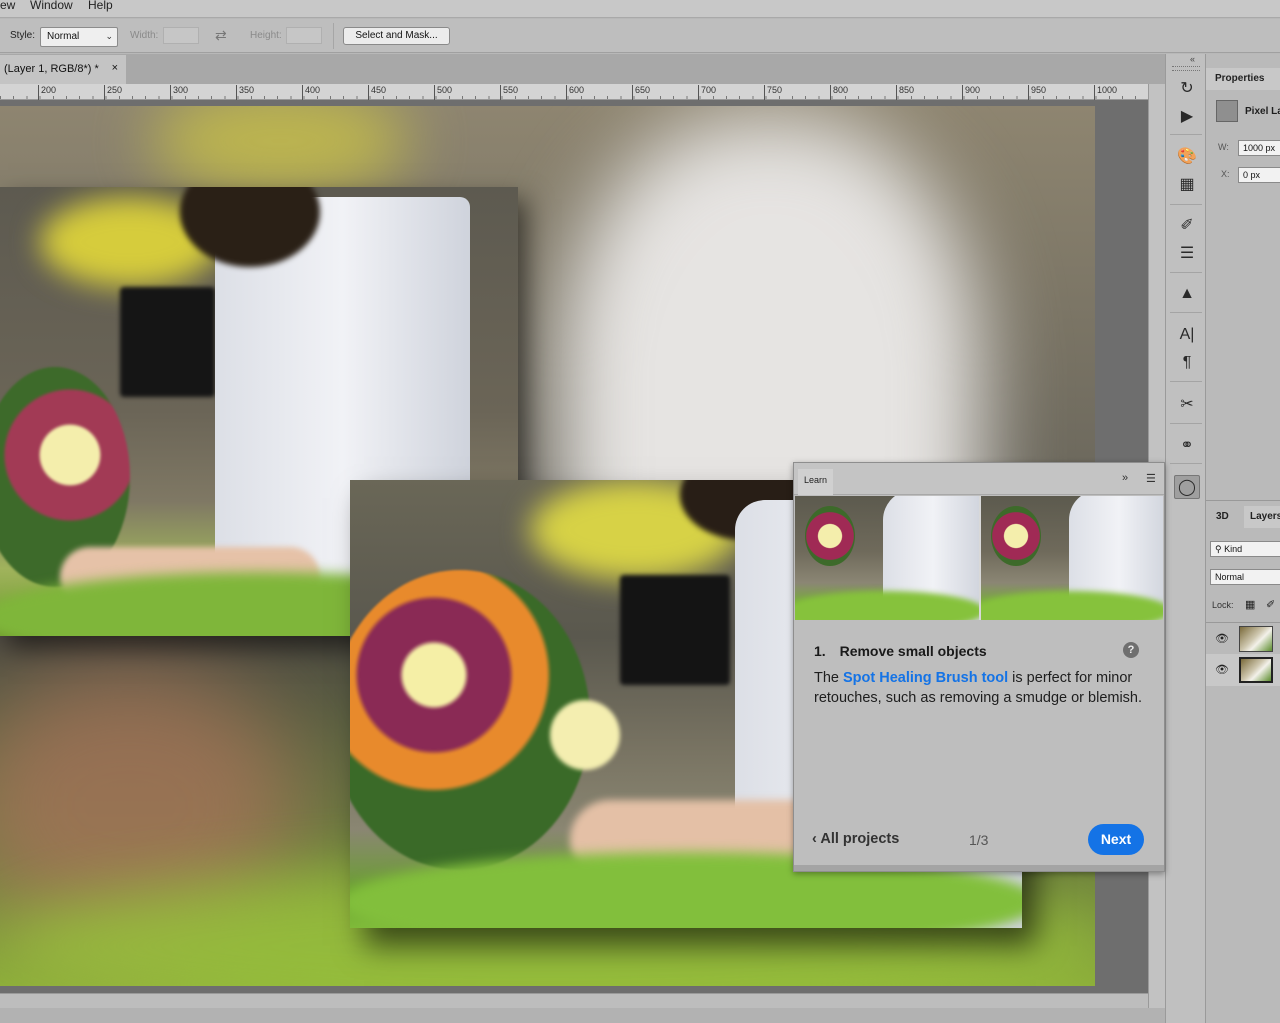  I want to click on width-label: Width:, so click(144, 35).